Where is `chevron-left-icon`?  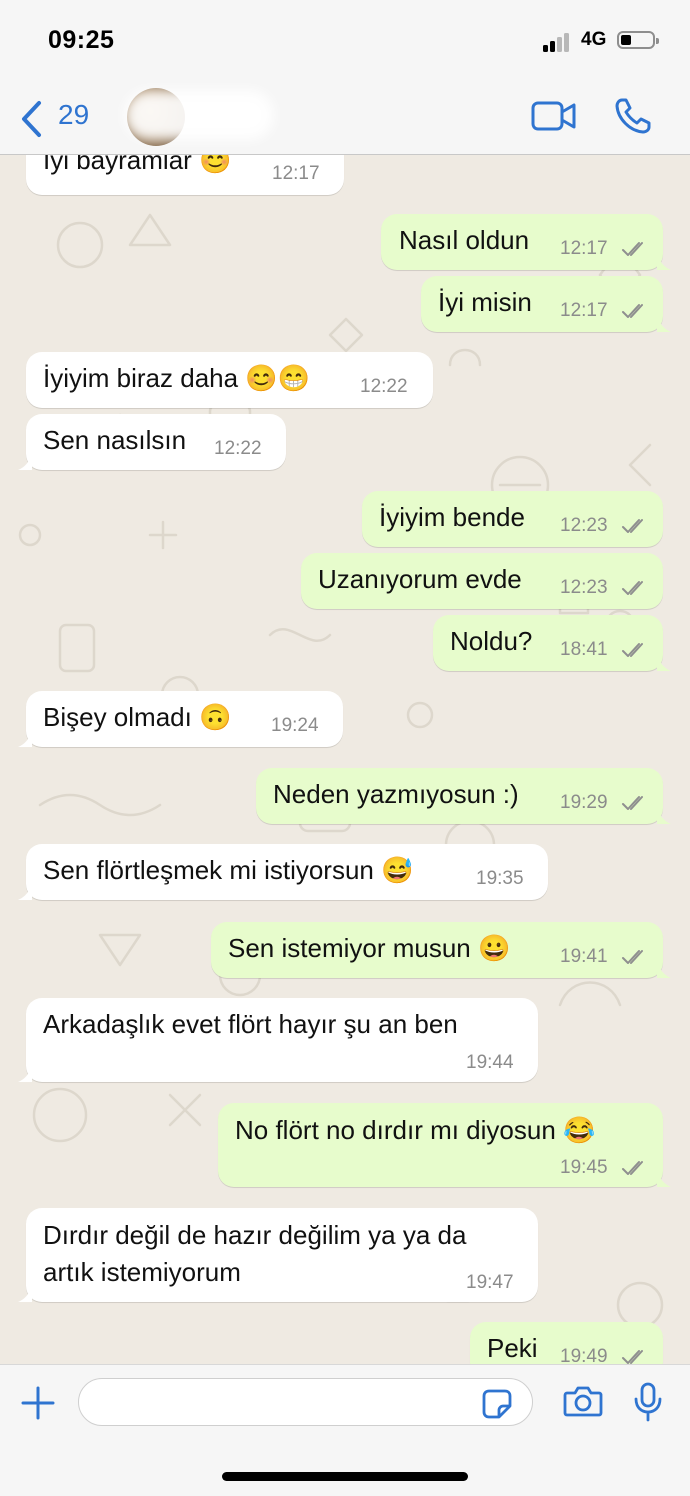 chevron-left-icon is located at coordinates (32, 119).